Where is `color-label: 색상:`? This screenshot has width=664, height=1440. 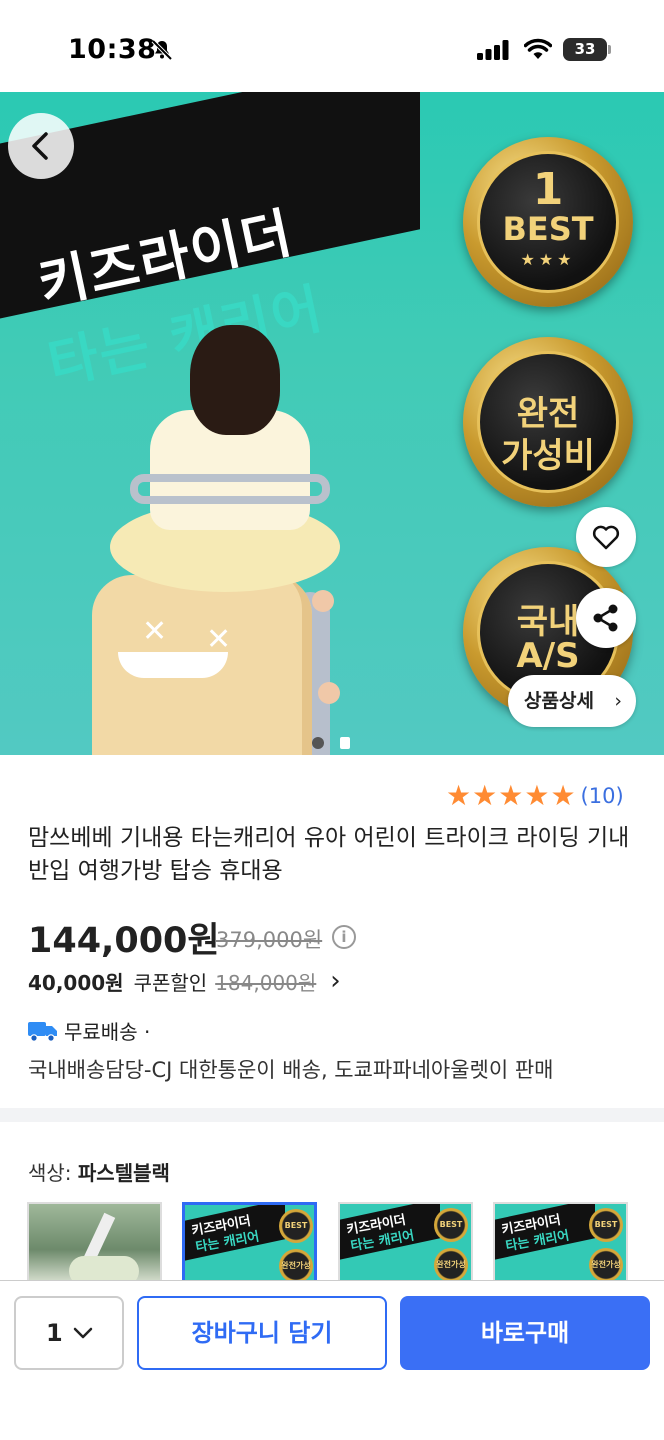 color-label: 색상: is located at coordinates (53, 1173).